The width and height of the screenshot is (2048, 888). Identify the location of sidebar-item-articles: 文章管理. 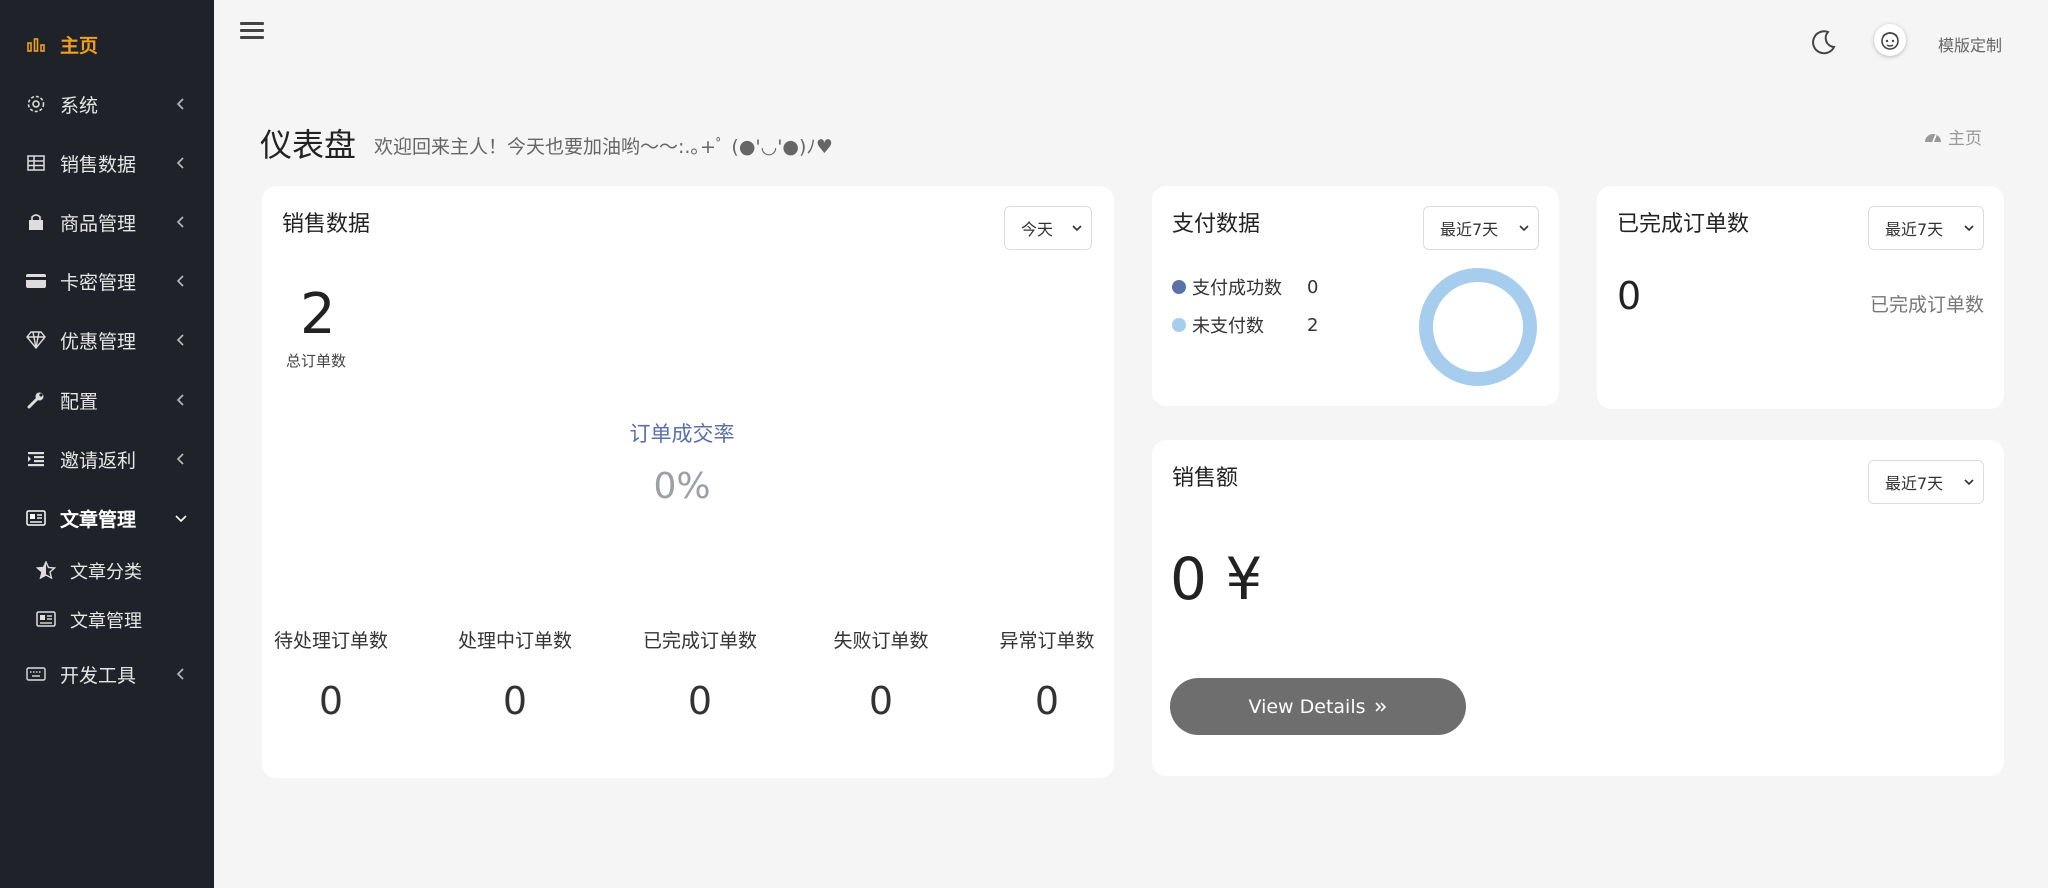
(107, 518).